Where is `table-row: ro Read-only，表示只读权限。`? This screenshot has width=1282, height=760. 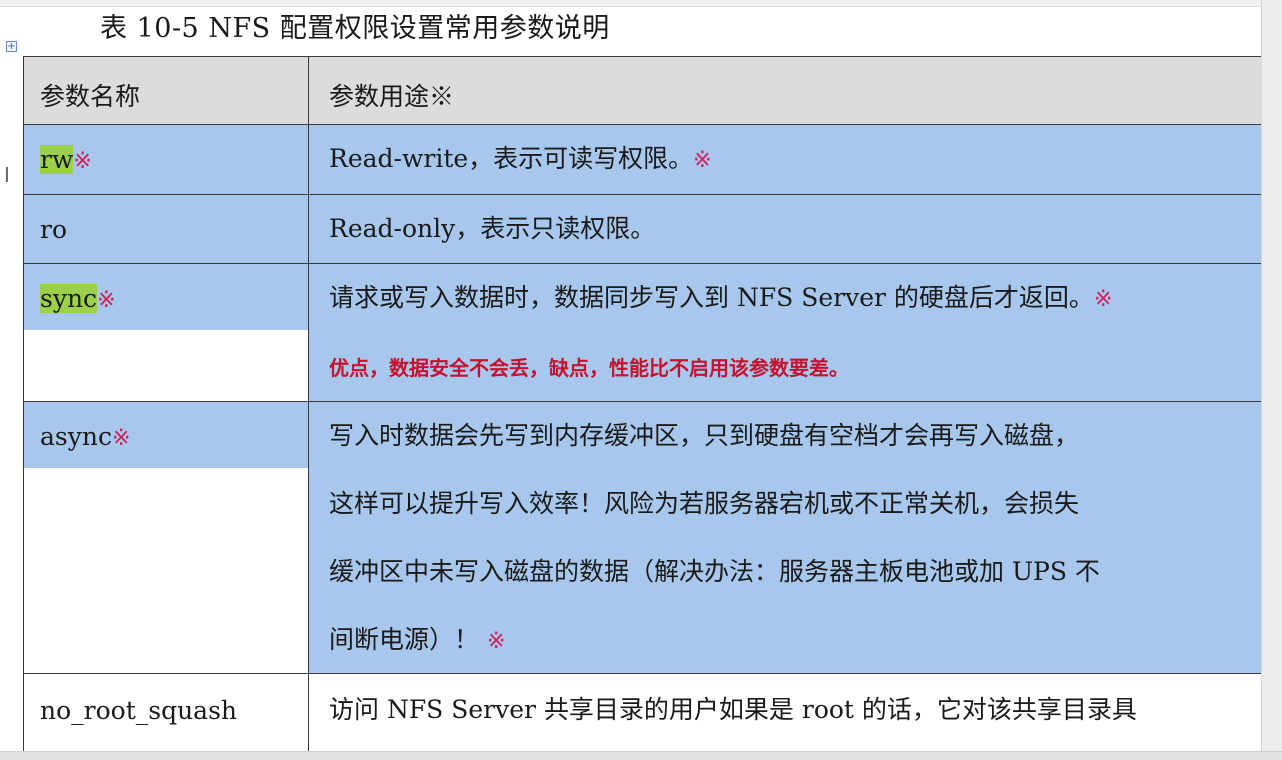
table-row: ro Read-only，表示只读权限。 is located at coordinates (644, 229).